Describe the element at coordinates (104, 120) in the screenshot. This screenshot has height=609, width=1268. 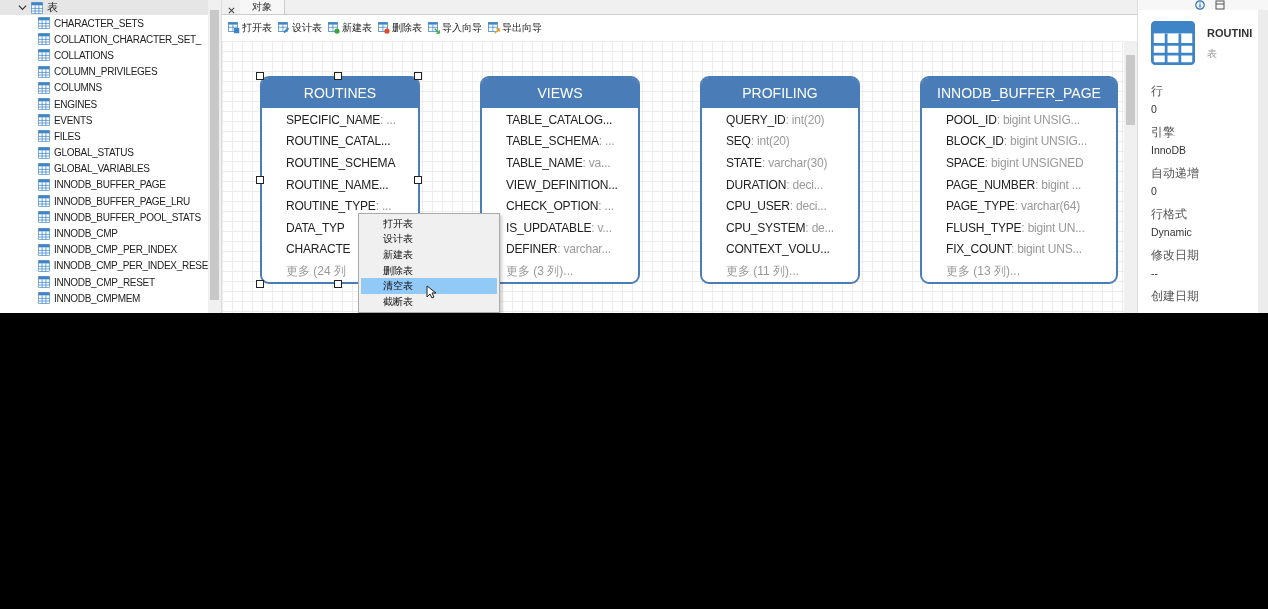
I see `tree-item: EVENTS` at that location.